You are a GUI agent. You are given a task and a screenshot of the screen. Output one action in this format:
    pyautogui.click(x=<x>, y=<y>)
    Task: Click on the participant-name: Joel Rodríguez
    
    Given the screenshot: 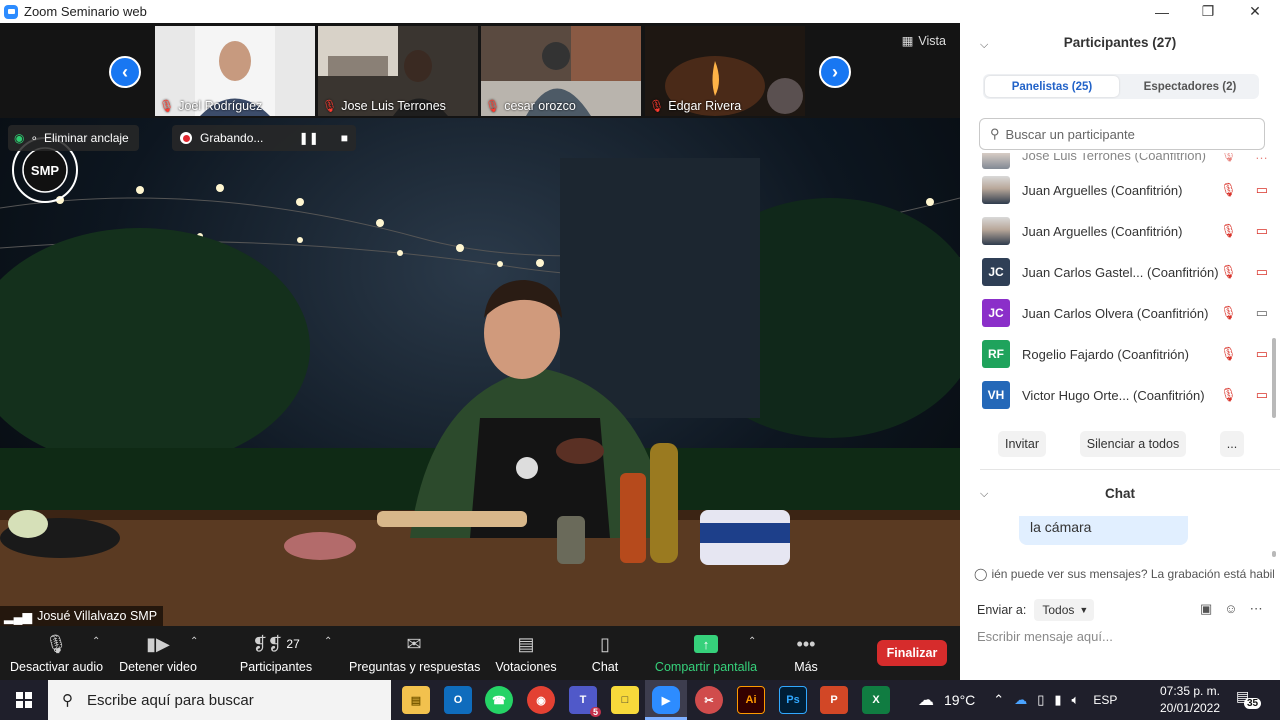 What is the action you would take?
    pyautogui.click(x=220, y=106)
    